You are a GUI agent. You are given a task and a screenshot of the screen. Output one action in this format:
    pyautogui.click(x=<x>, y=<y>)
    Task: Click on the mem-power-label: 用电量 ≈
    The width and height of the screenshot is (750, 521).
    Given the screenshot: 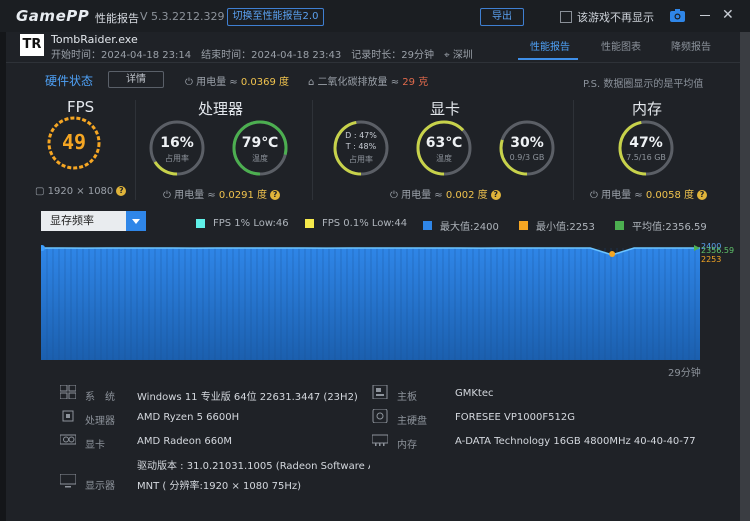 What is the action you would take?
    pyautogui.click(x=623, y=195)
    